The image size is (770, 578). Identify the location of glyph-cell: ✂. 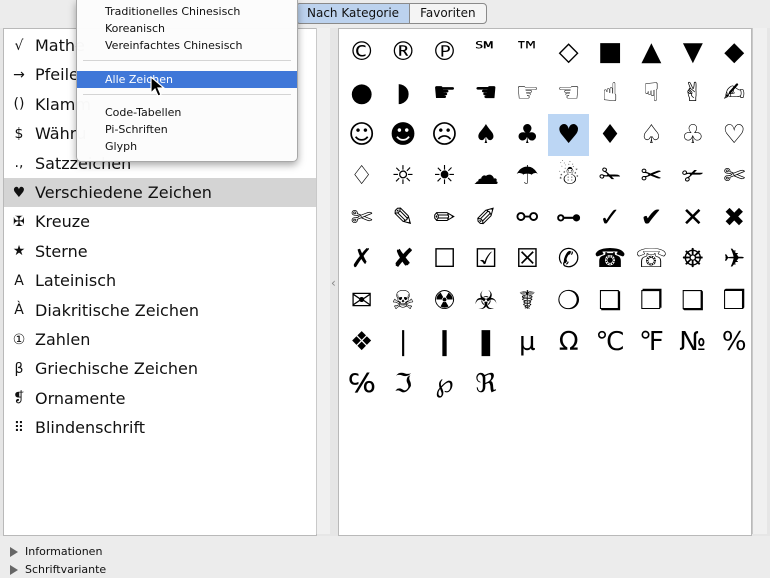
(651, 177).